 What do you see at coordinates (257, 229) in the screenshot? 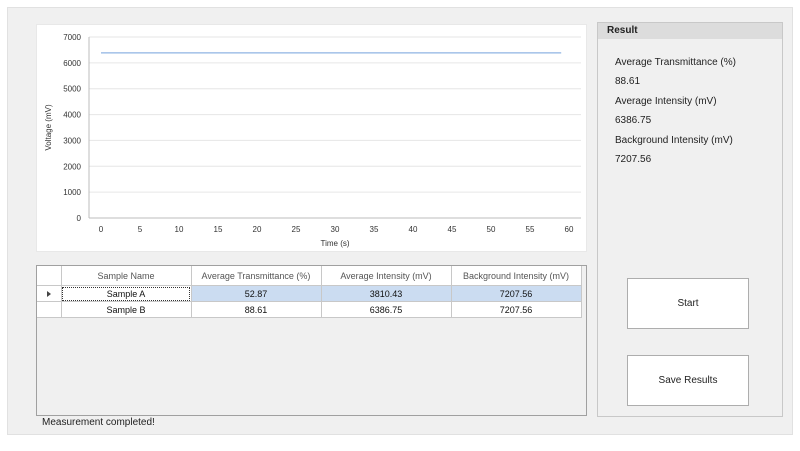
I see `x-tick-label: 20` at bounding box center [257, 229].